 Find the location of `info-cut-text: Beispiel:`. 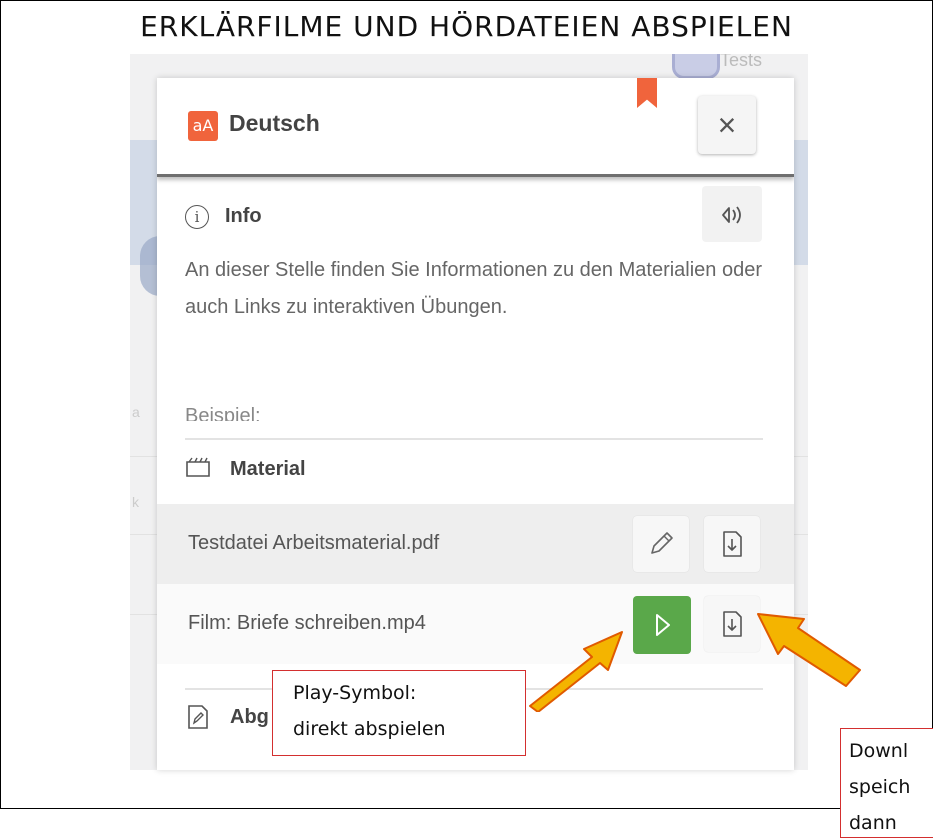

info-cut-text: Beispiel: is located at coordinates (475, 411).